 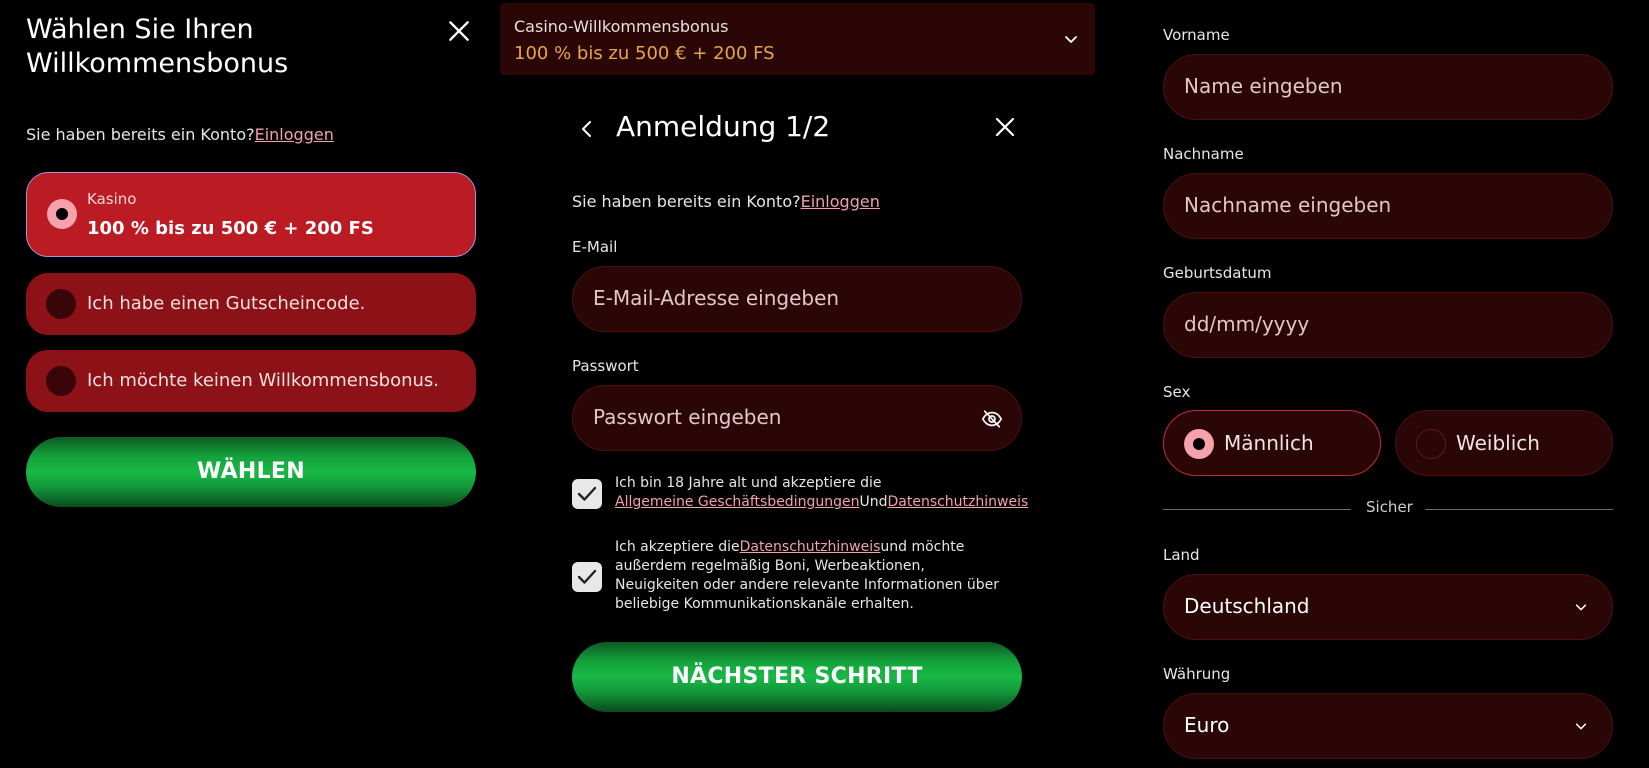 I want to click on terms-link: Allgemeine Geschäftsbedingungen, so click(x=737, y=502).